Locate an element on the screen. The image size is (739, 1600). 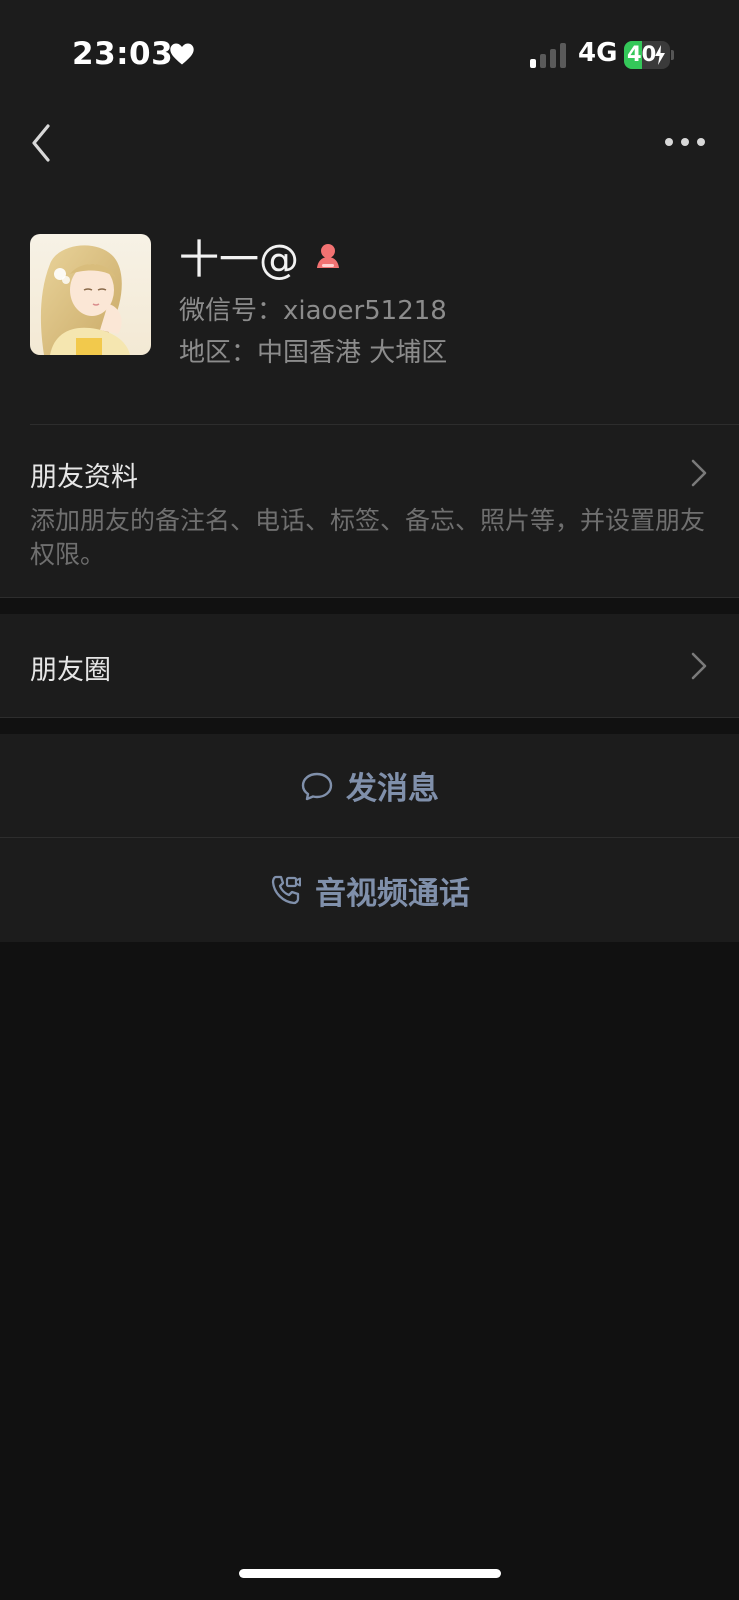
name-row: 十一@ is located at coordinates (261, 257).